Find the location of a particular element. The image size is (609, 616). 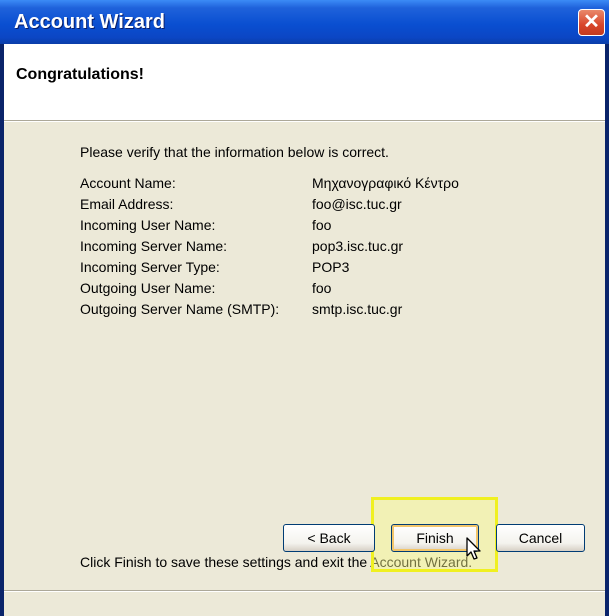

summary-row-email-address: Email Address: foo@isc.tuc.gr is located at coordinates (269, 203).